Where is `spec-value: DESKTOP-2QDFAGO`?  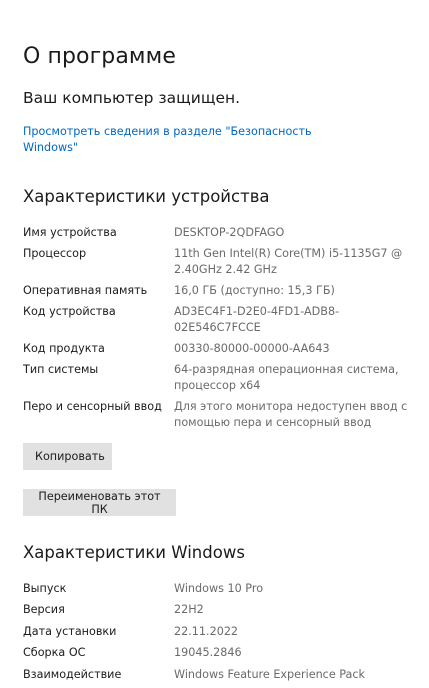
spec-value: DESKTOP-2QDFAGO is located at coordinates (229, 232).